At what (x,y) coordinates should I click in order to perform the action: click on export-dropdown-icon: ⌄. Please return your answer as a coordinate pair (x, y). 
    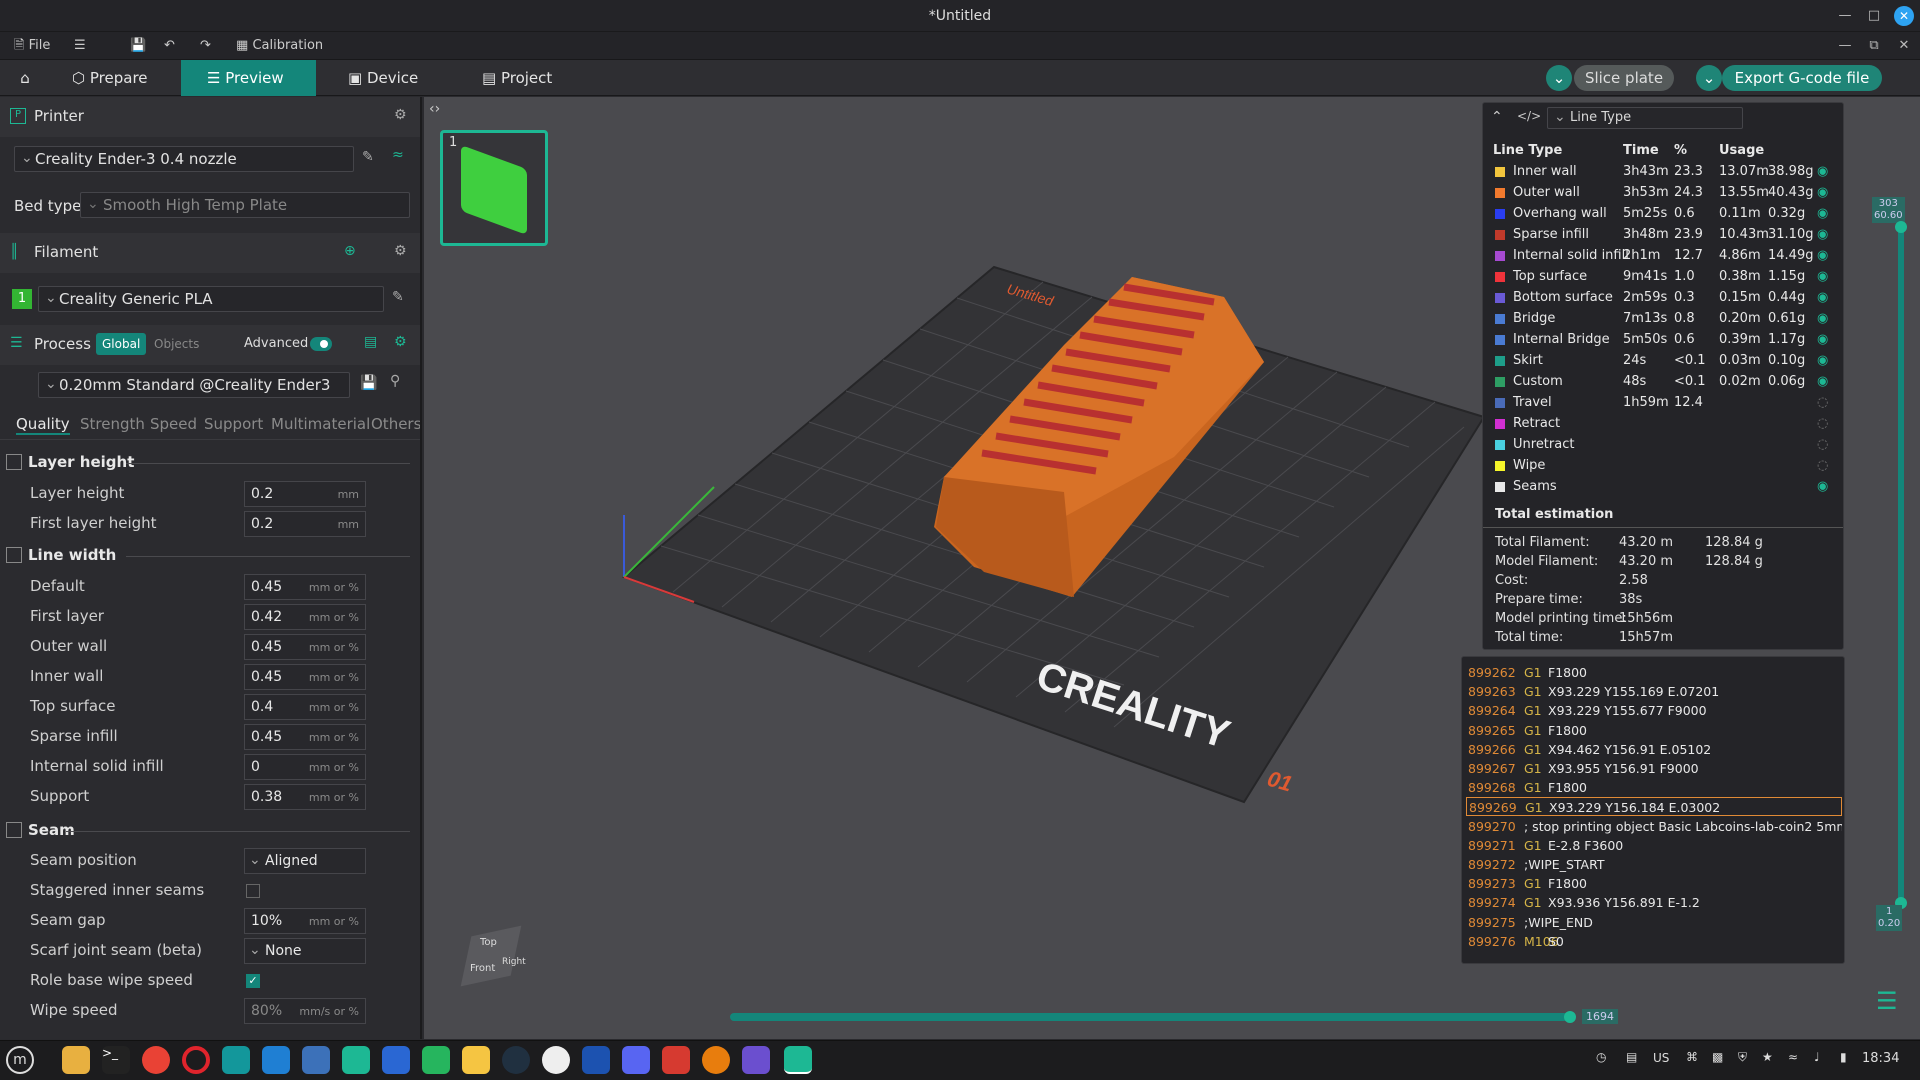
    Looking at the image, I should click on (1709, 78).